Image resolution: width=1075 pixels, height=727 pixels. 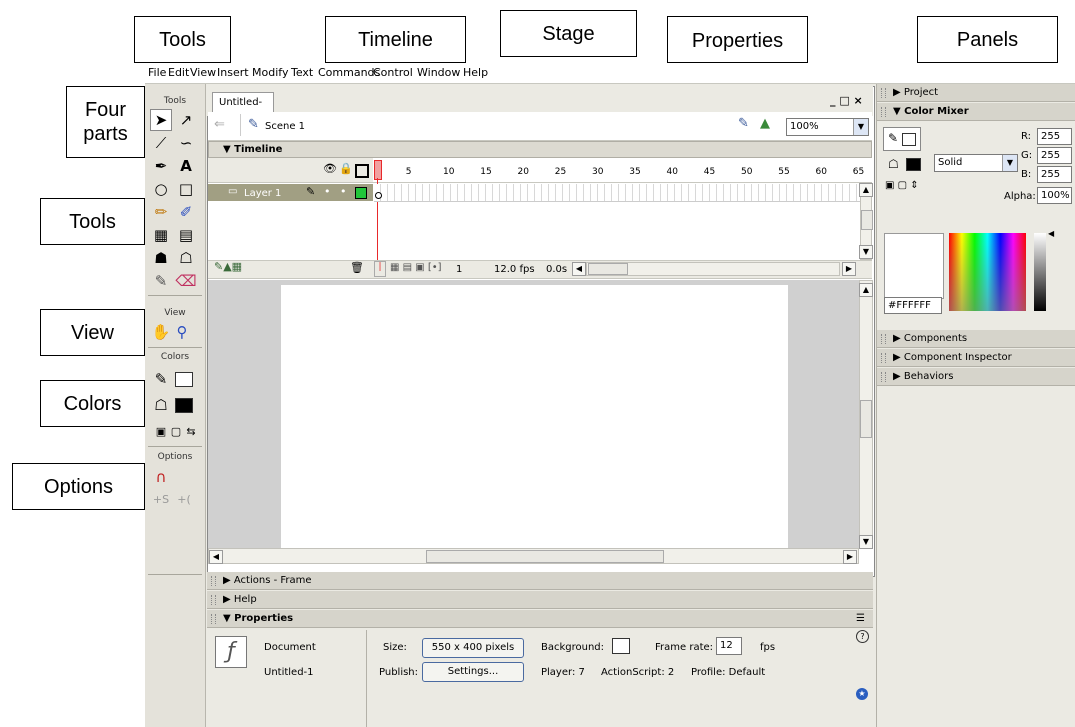 I want to click on brightness-slider, so click(x=1040, y=272).